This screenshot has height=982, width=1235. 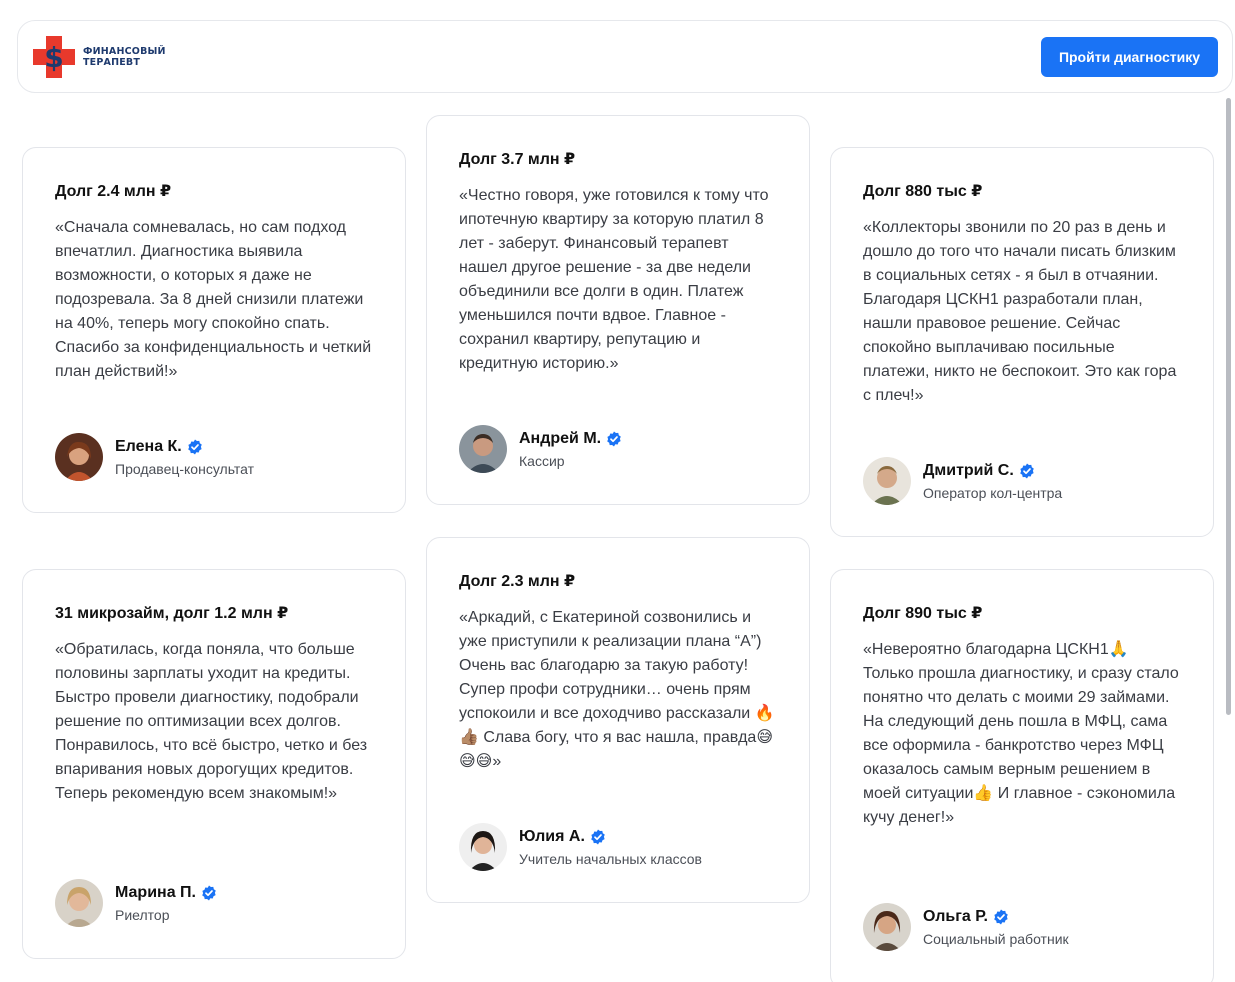 What do you see at coordinates (540, 449) in the screenshot?
I see `review-author: Андрей М. Кассир` at bounding box center [540, 449].